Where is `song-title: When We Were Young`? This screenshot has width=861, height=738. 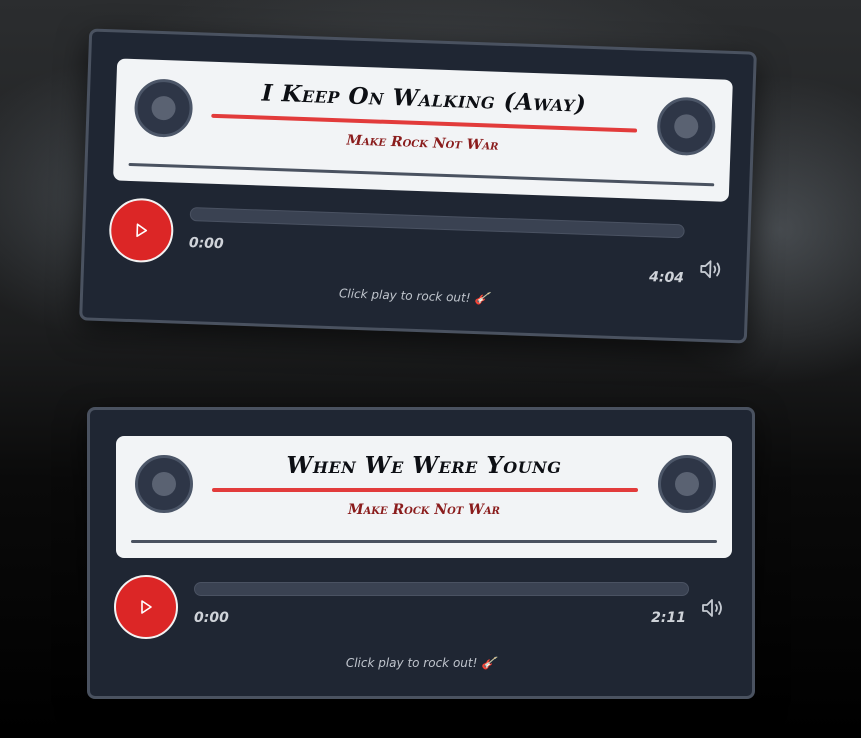
song-title: When We Were Young is located at coordinates (424, 465).